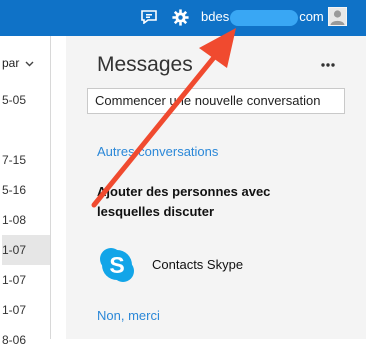 Image resolution: width=366 pixels, height=355 pixels. What do you see at coordinates (26, 340) in the screenshot?
I see `list-item-date: 8-06` at bounding box center [26, 340].